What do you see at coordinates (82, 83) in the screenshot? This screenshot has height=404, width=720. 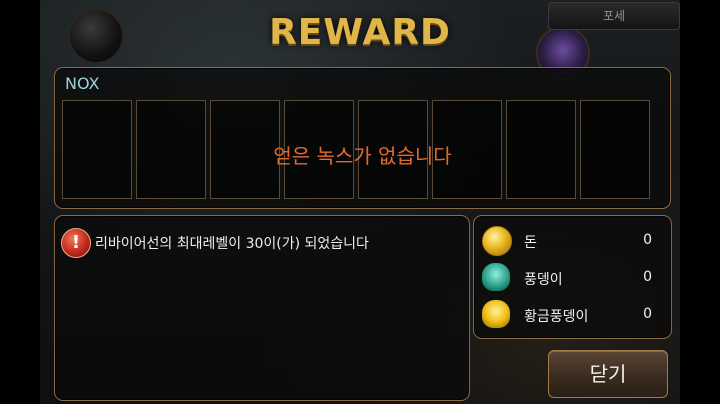 I see `nox-label: NOX` at bounding box center [82, 83].